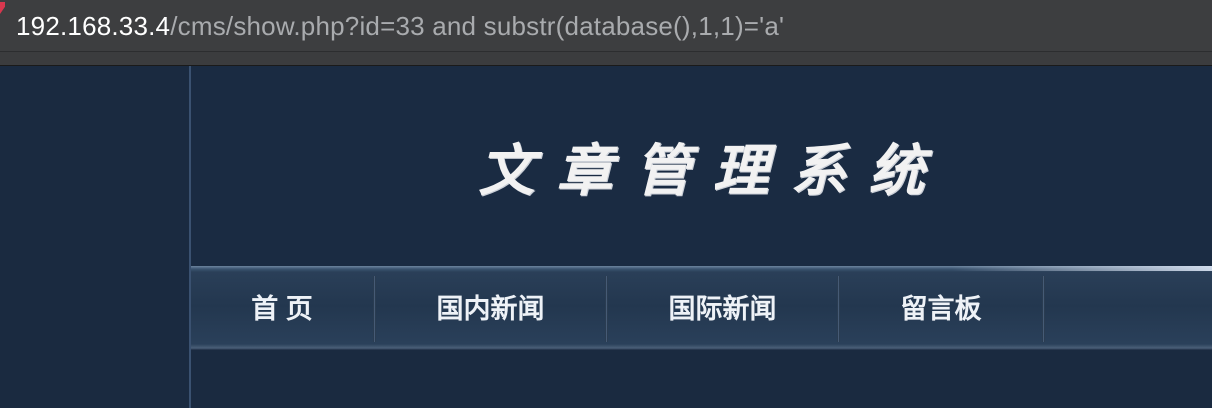 This screenshot has width=1212, height=408. Describe the element at coordinates (606, 59) in the screenshot. I see `toolbar-divider` at that location.